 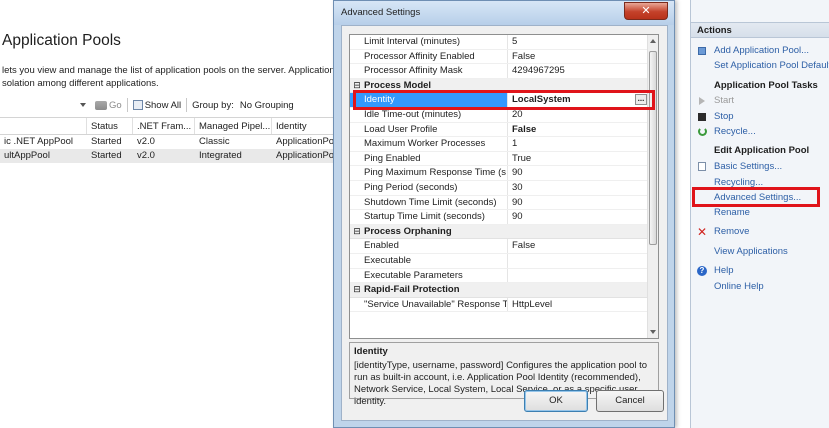 I want to click on cancel-button: Cancel, so click(x=630, y=401).